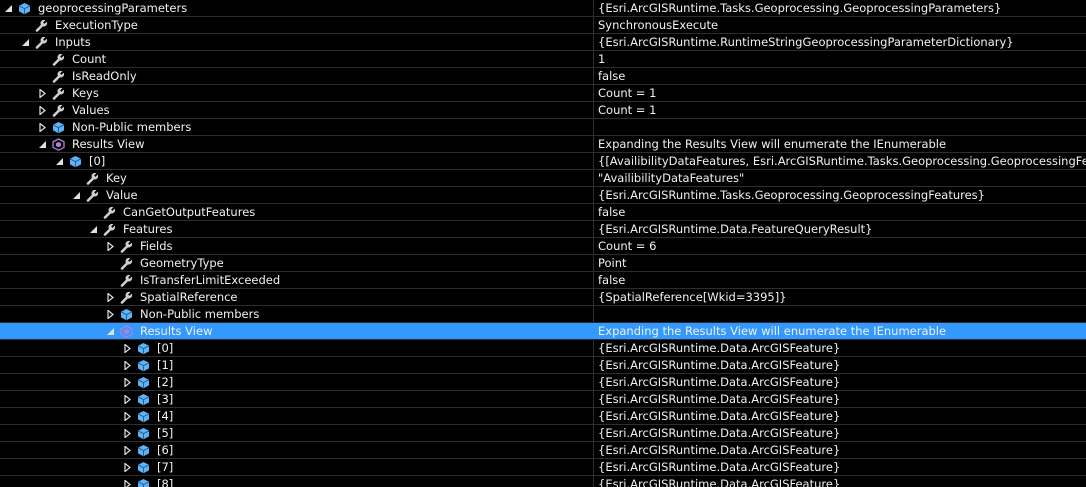 This screenshot has width=1086, height=487. What do you see at coordinates (543, 59) in the screenshot?
I see `tree-row-count: Count 1` at bounding box center [543, 59].